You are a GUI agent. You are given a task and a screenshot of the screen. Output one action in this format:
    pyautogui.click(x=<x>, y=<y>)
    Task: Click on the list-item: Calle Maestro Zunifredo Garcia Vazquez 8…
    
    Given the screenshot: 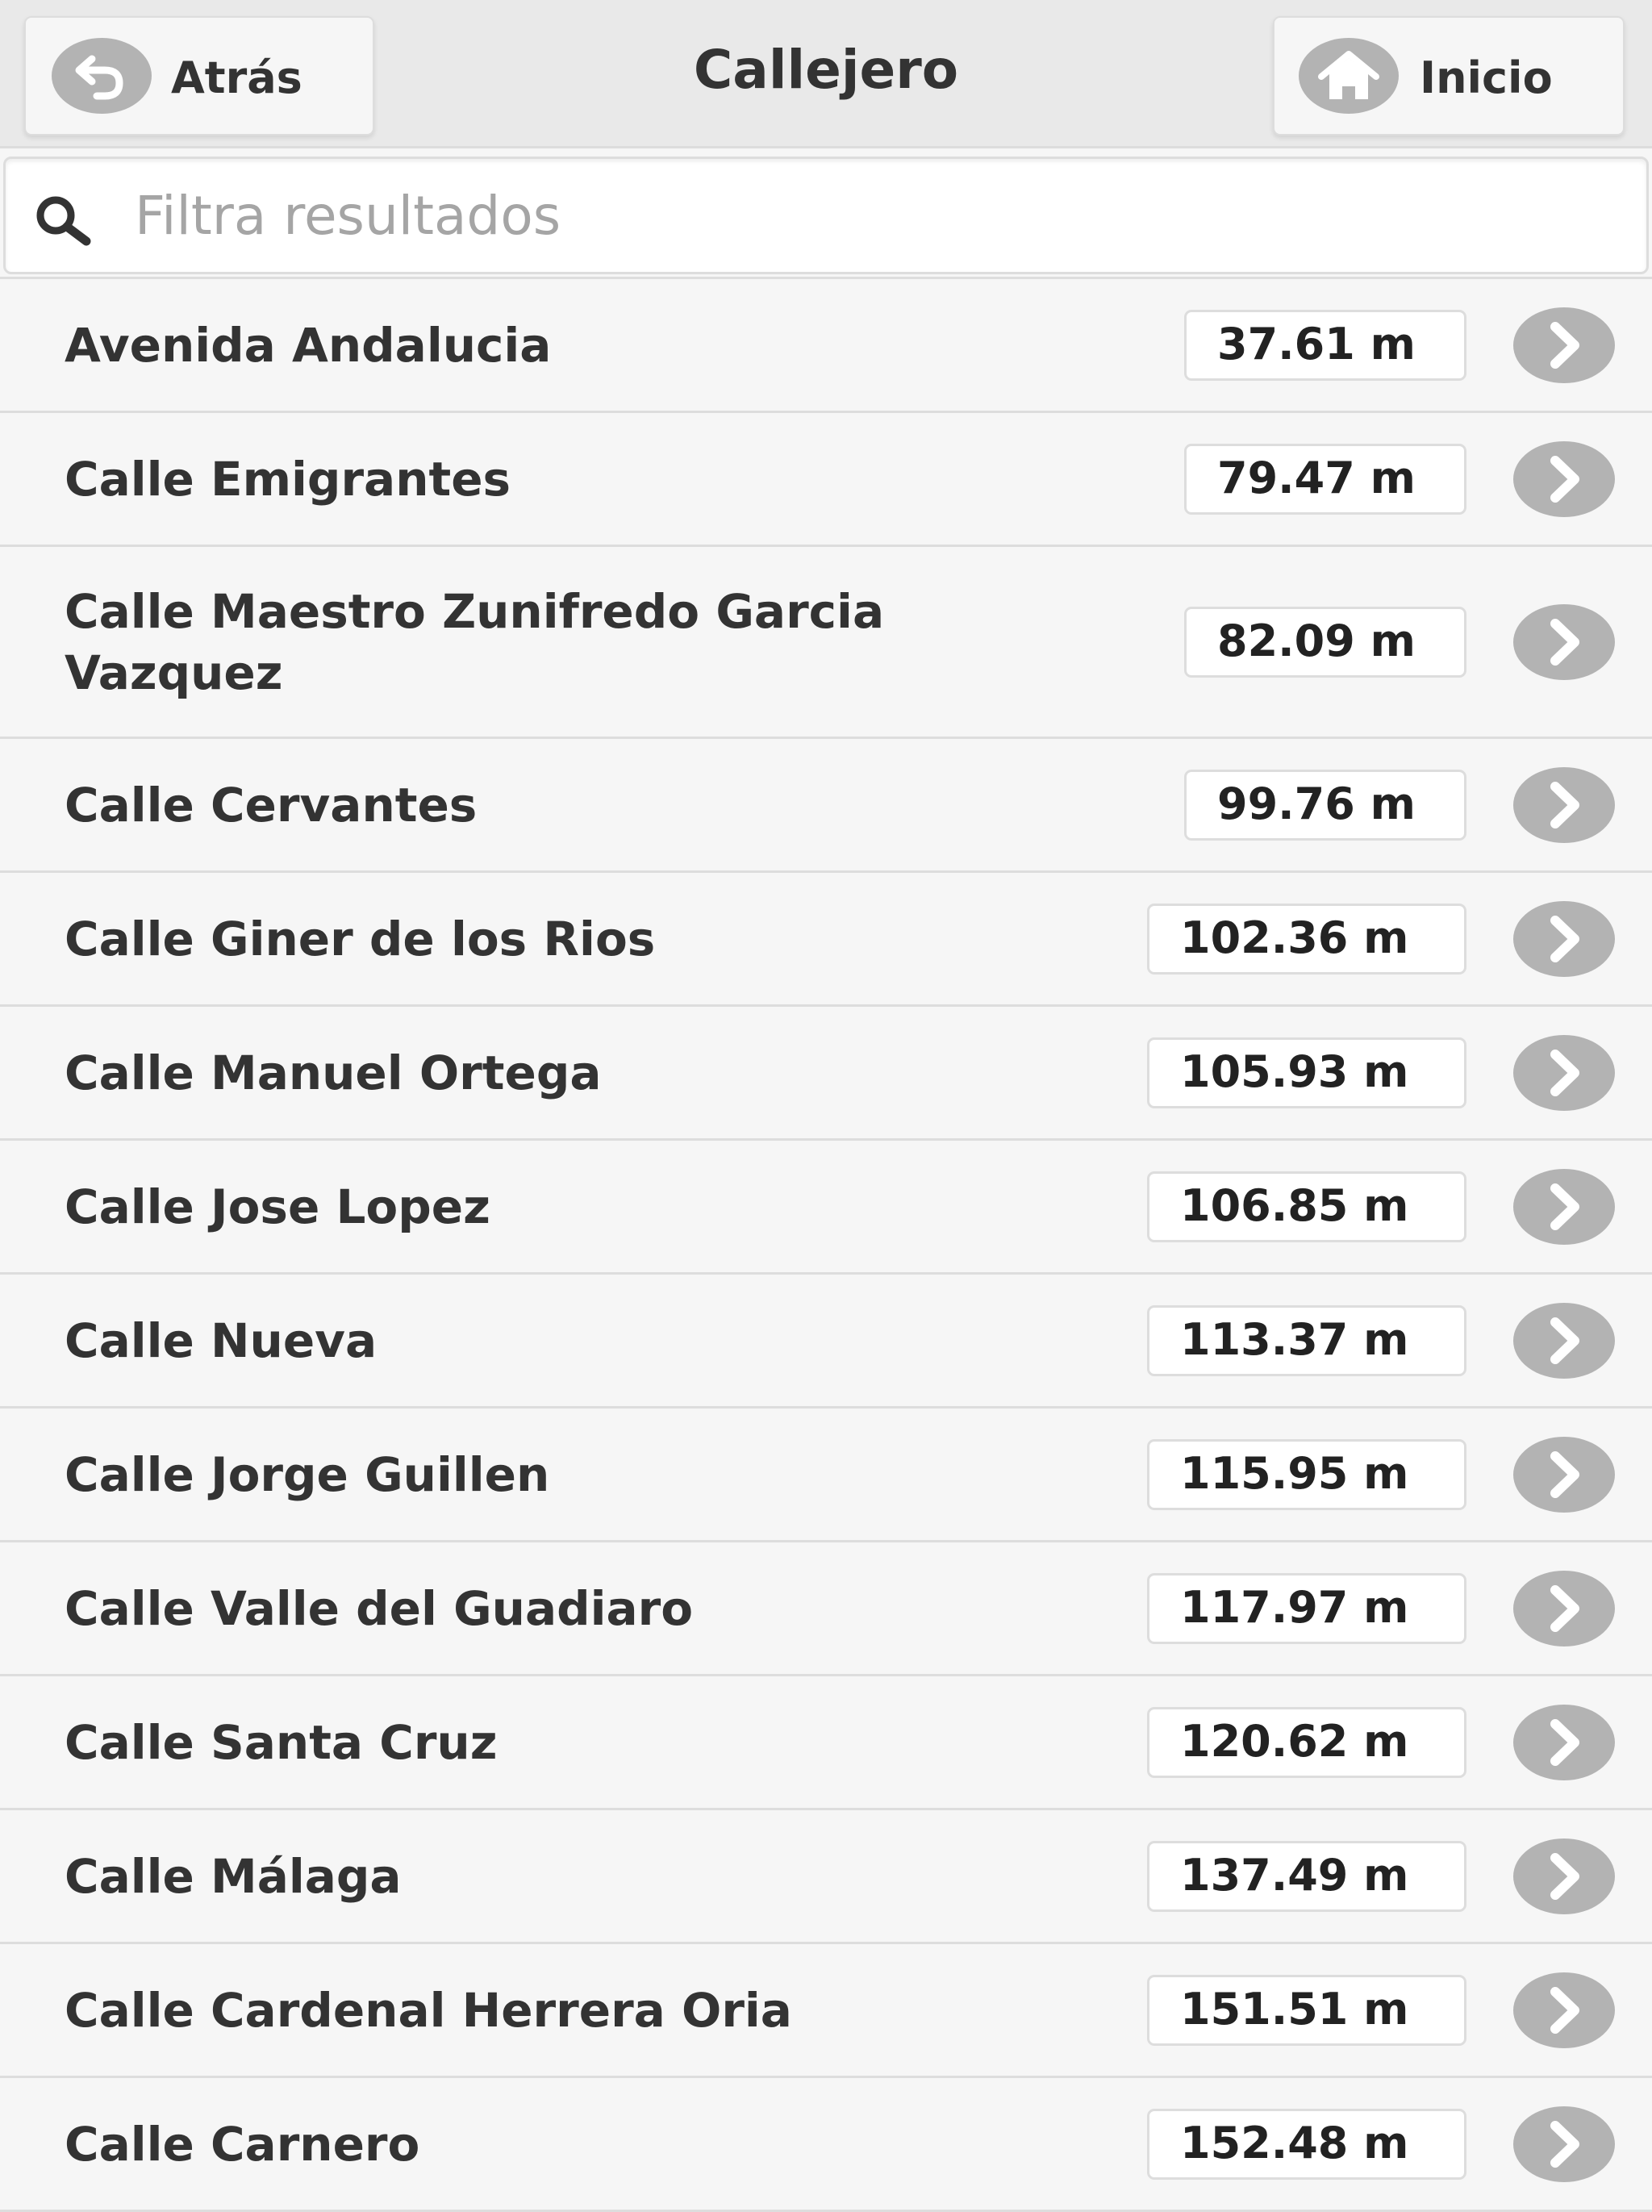 What is the action you would take?
    pyautogui.click(x=826, y=643)
    